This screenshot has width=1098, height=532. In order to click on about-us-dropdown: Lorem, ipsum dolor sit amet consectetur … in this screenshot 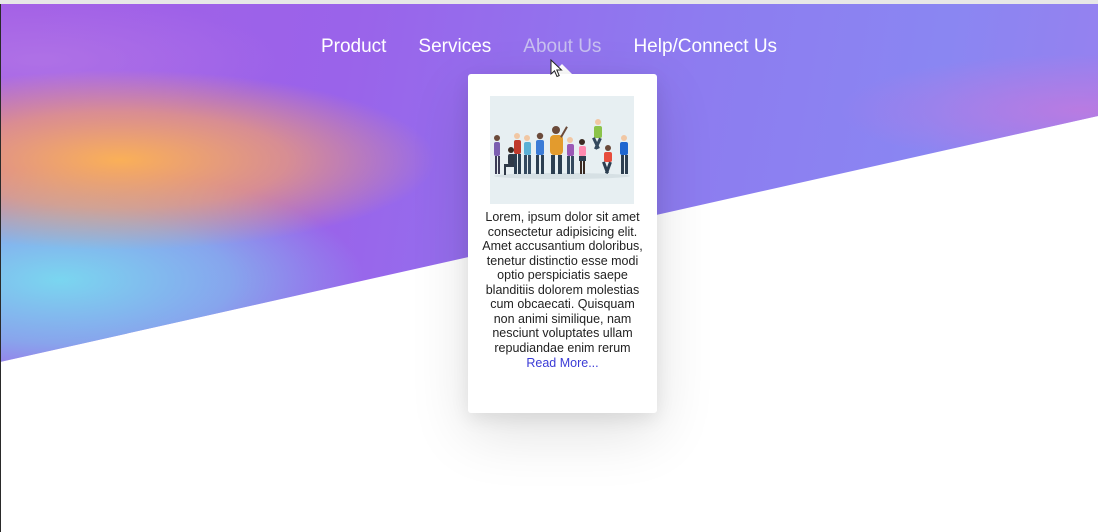, I will do `click(562, 243)`.